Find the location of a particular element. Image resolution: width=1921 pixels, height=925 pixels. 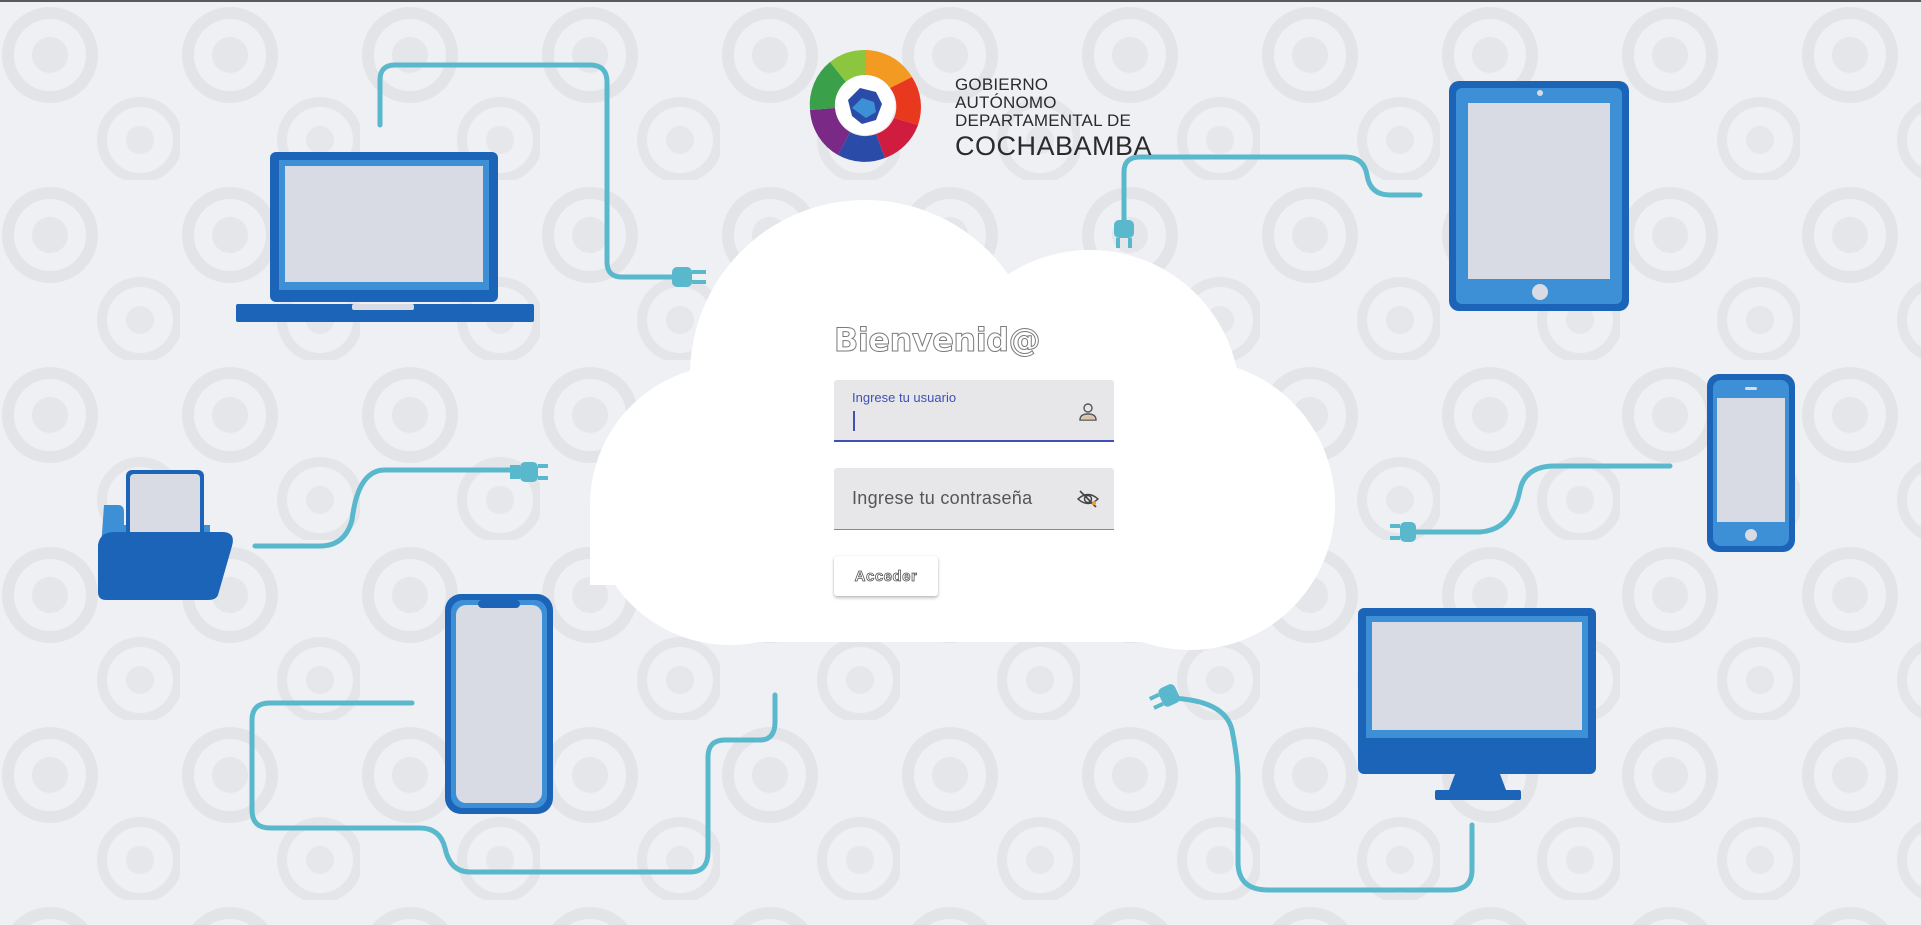

text-cursor is located at coordinates (854, 421).